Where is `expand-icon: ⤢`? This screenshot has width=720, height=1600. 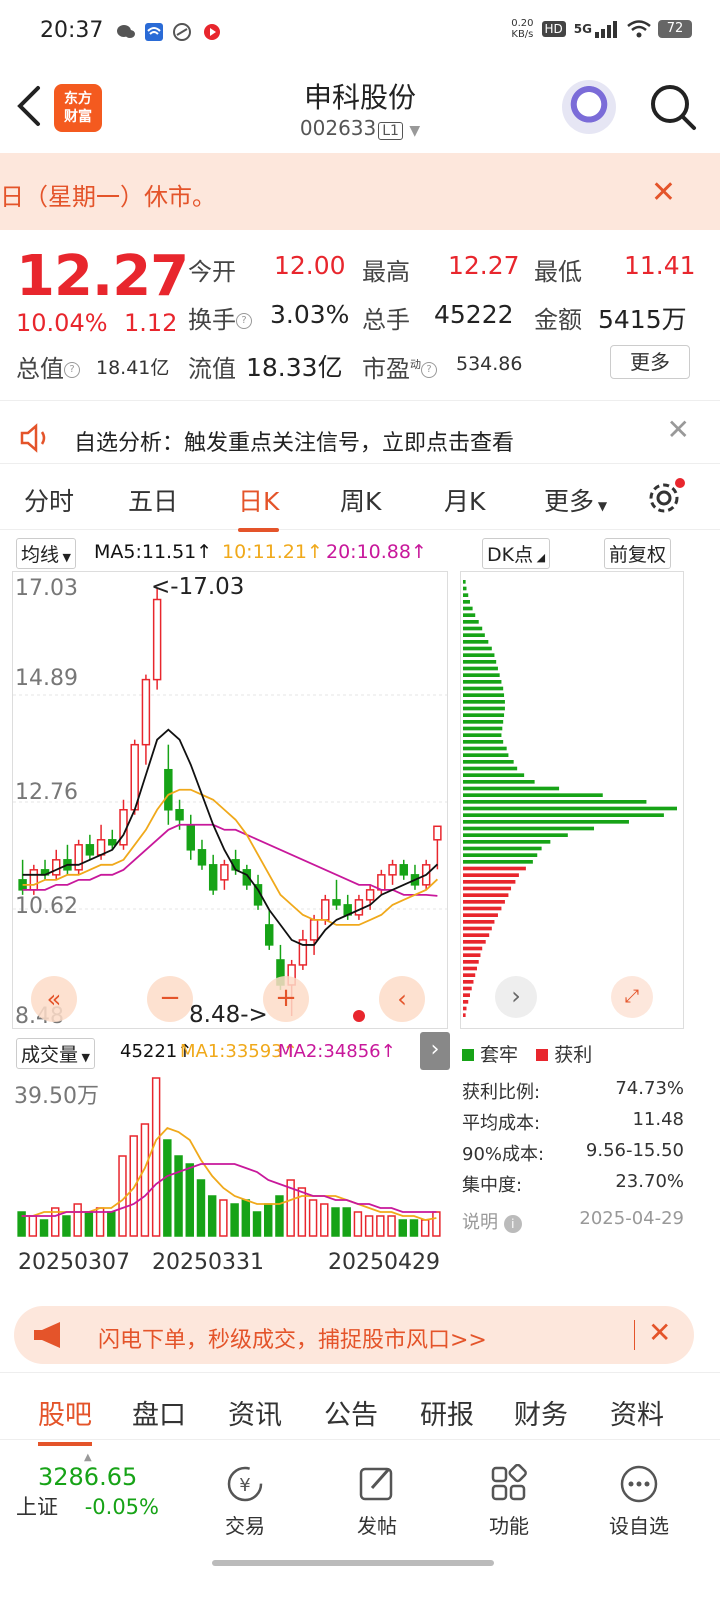 expand-icon: ⤢ is located at coordinates (632, 997).